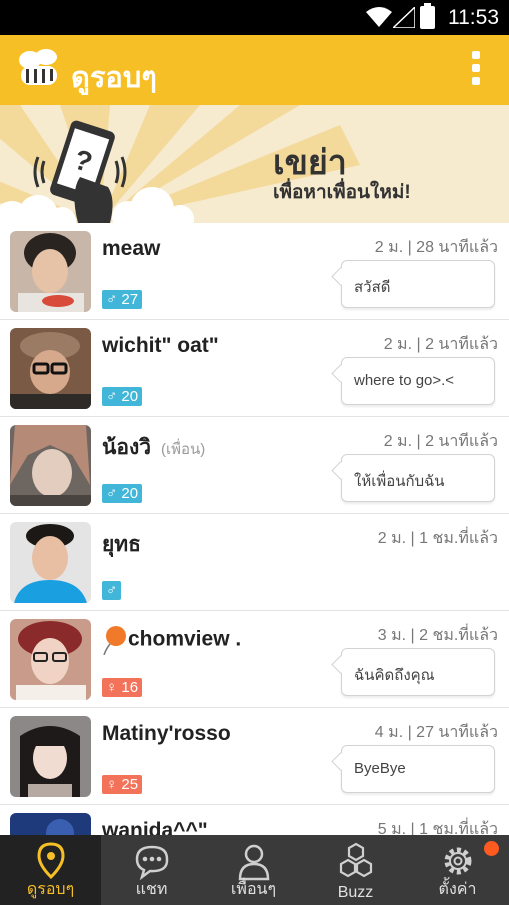  Describe the element at coordinates (183, 449) in the screenshot. I see `friend-tag: (เพื่อน)` at that location.